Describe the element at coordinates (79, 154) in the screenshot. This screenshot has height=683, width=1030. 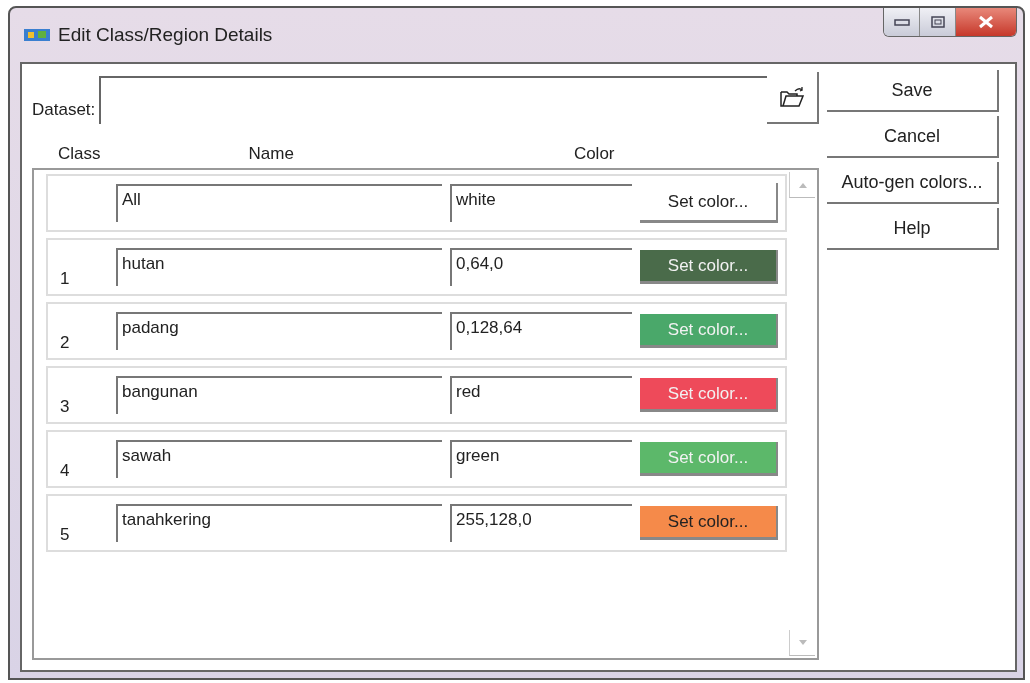
I see `column-header: Class` at that location.